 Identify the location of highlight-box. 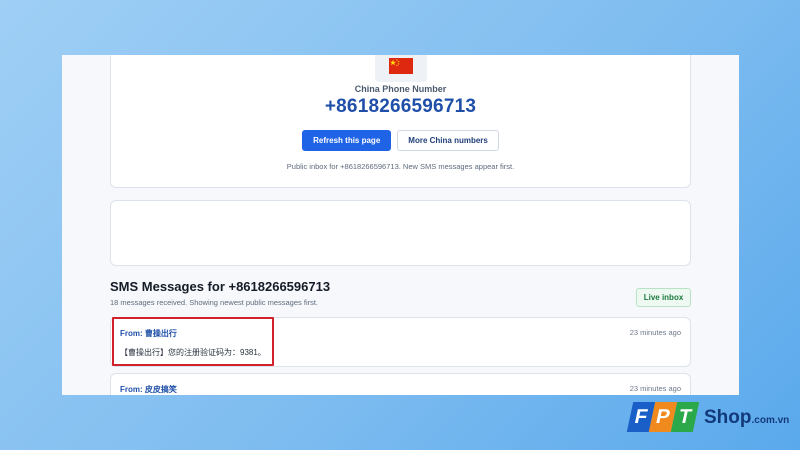
(193, 341).